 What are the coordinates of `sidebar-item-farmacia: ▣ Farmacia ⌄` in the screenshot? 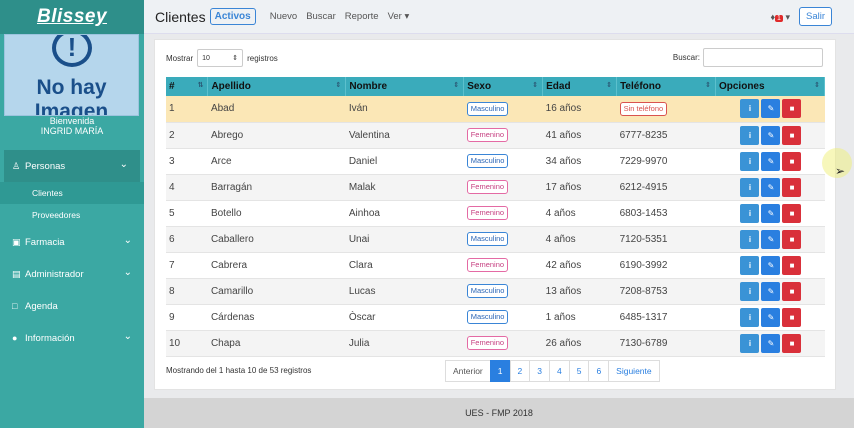 It's located at (72, 242).